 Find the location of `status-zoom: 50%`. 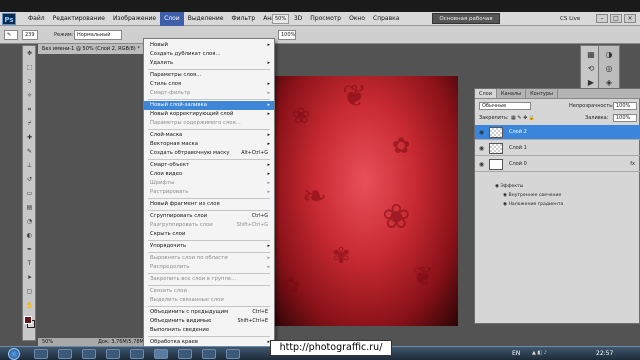

status-zoom: 50% is located at coordinates (47, 342).